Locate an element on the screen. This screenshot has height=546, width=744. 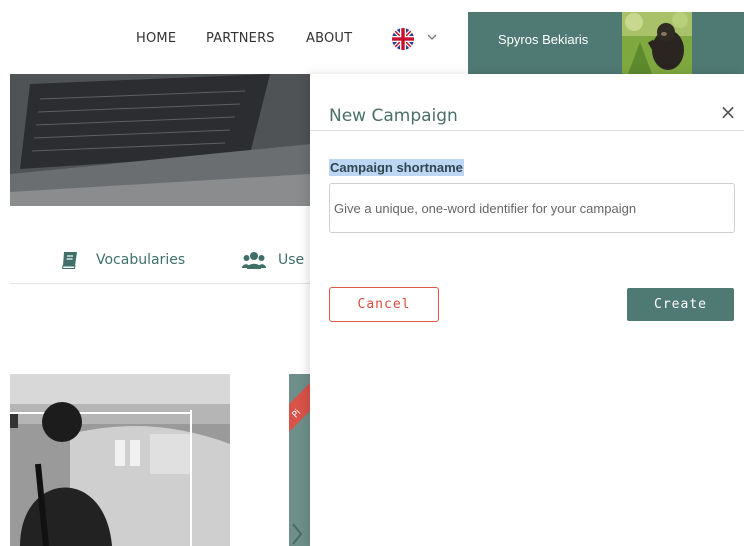
users-icon is located at coordinates (254, 260).